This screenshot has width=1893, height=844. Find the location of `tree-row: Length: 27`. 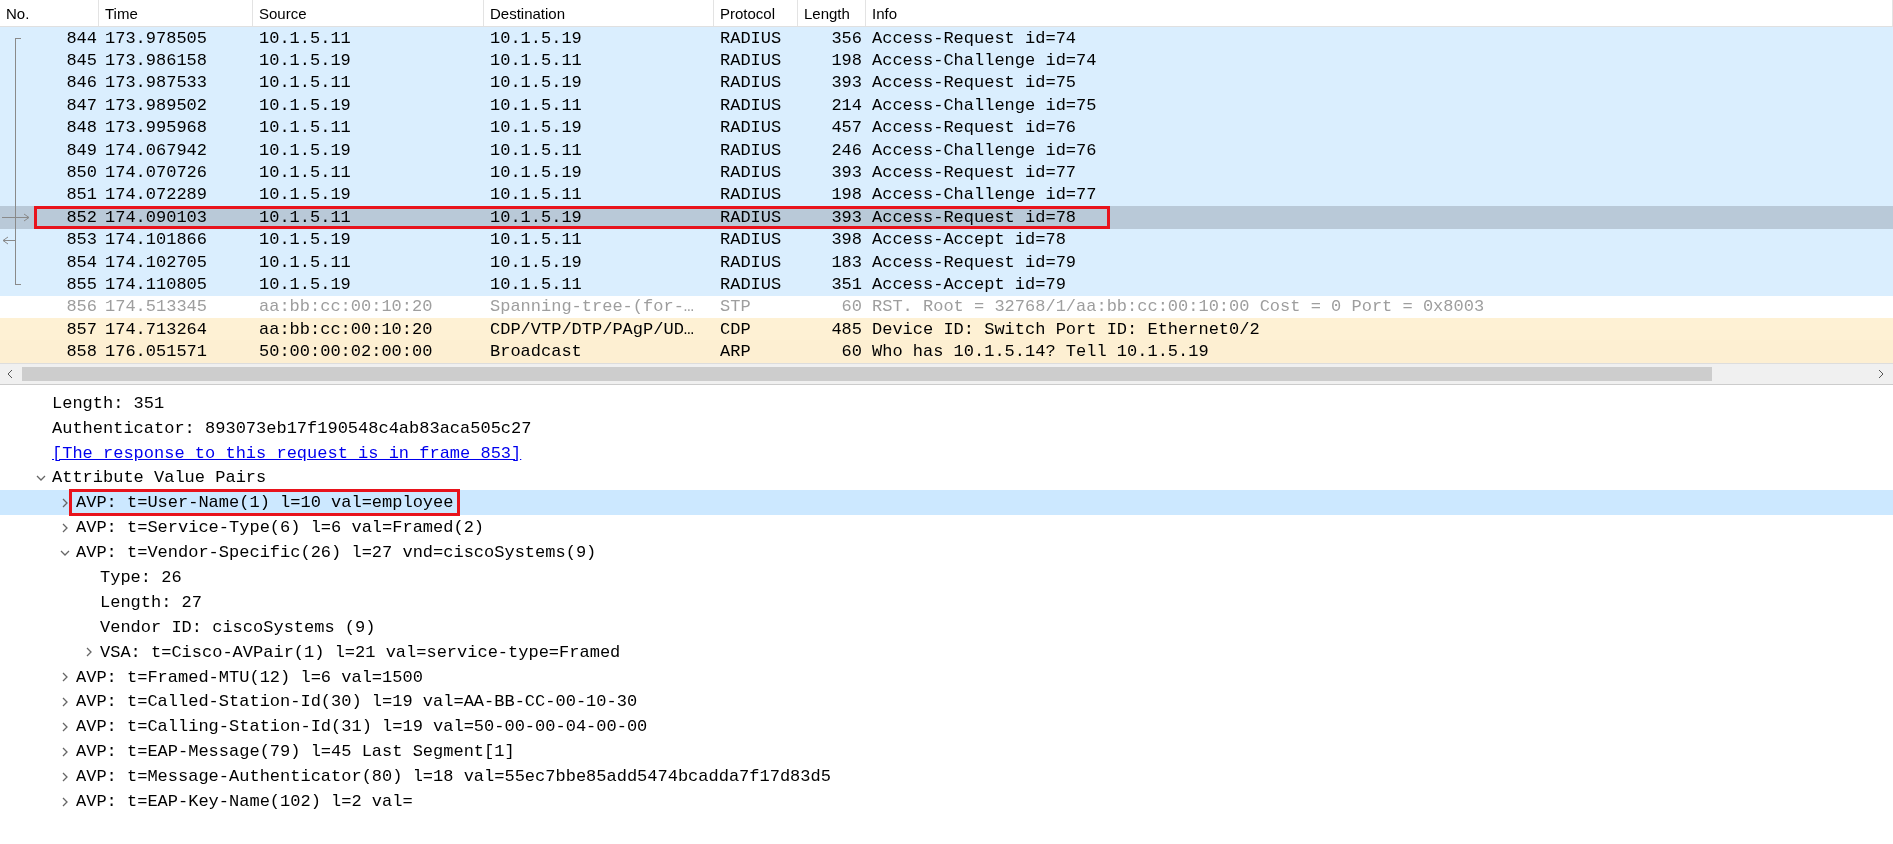

tree-row: Length: 27 is located at coordinates (946, 602).